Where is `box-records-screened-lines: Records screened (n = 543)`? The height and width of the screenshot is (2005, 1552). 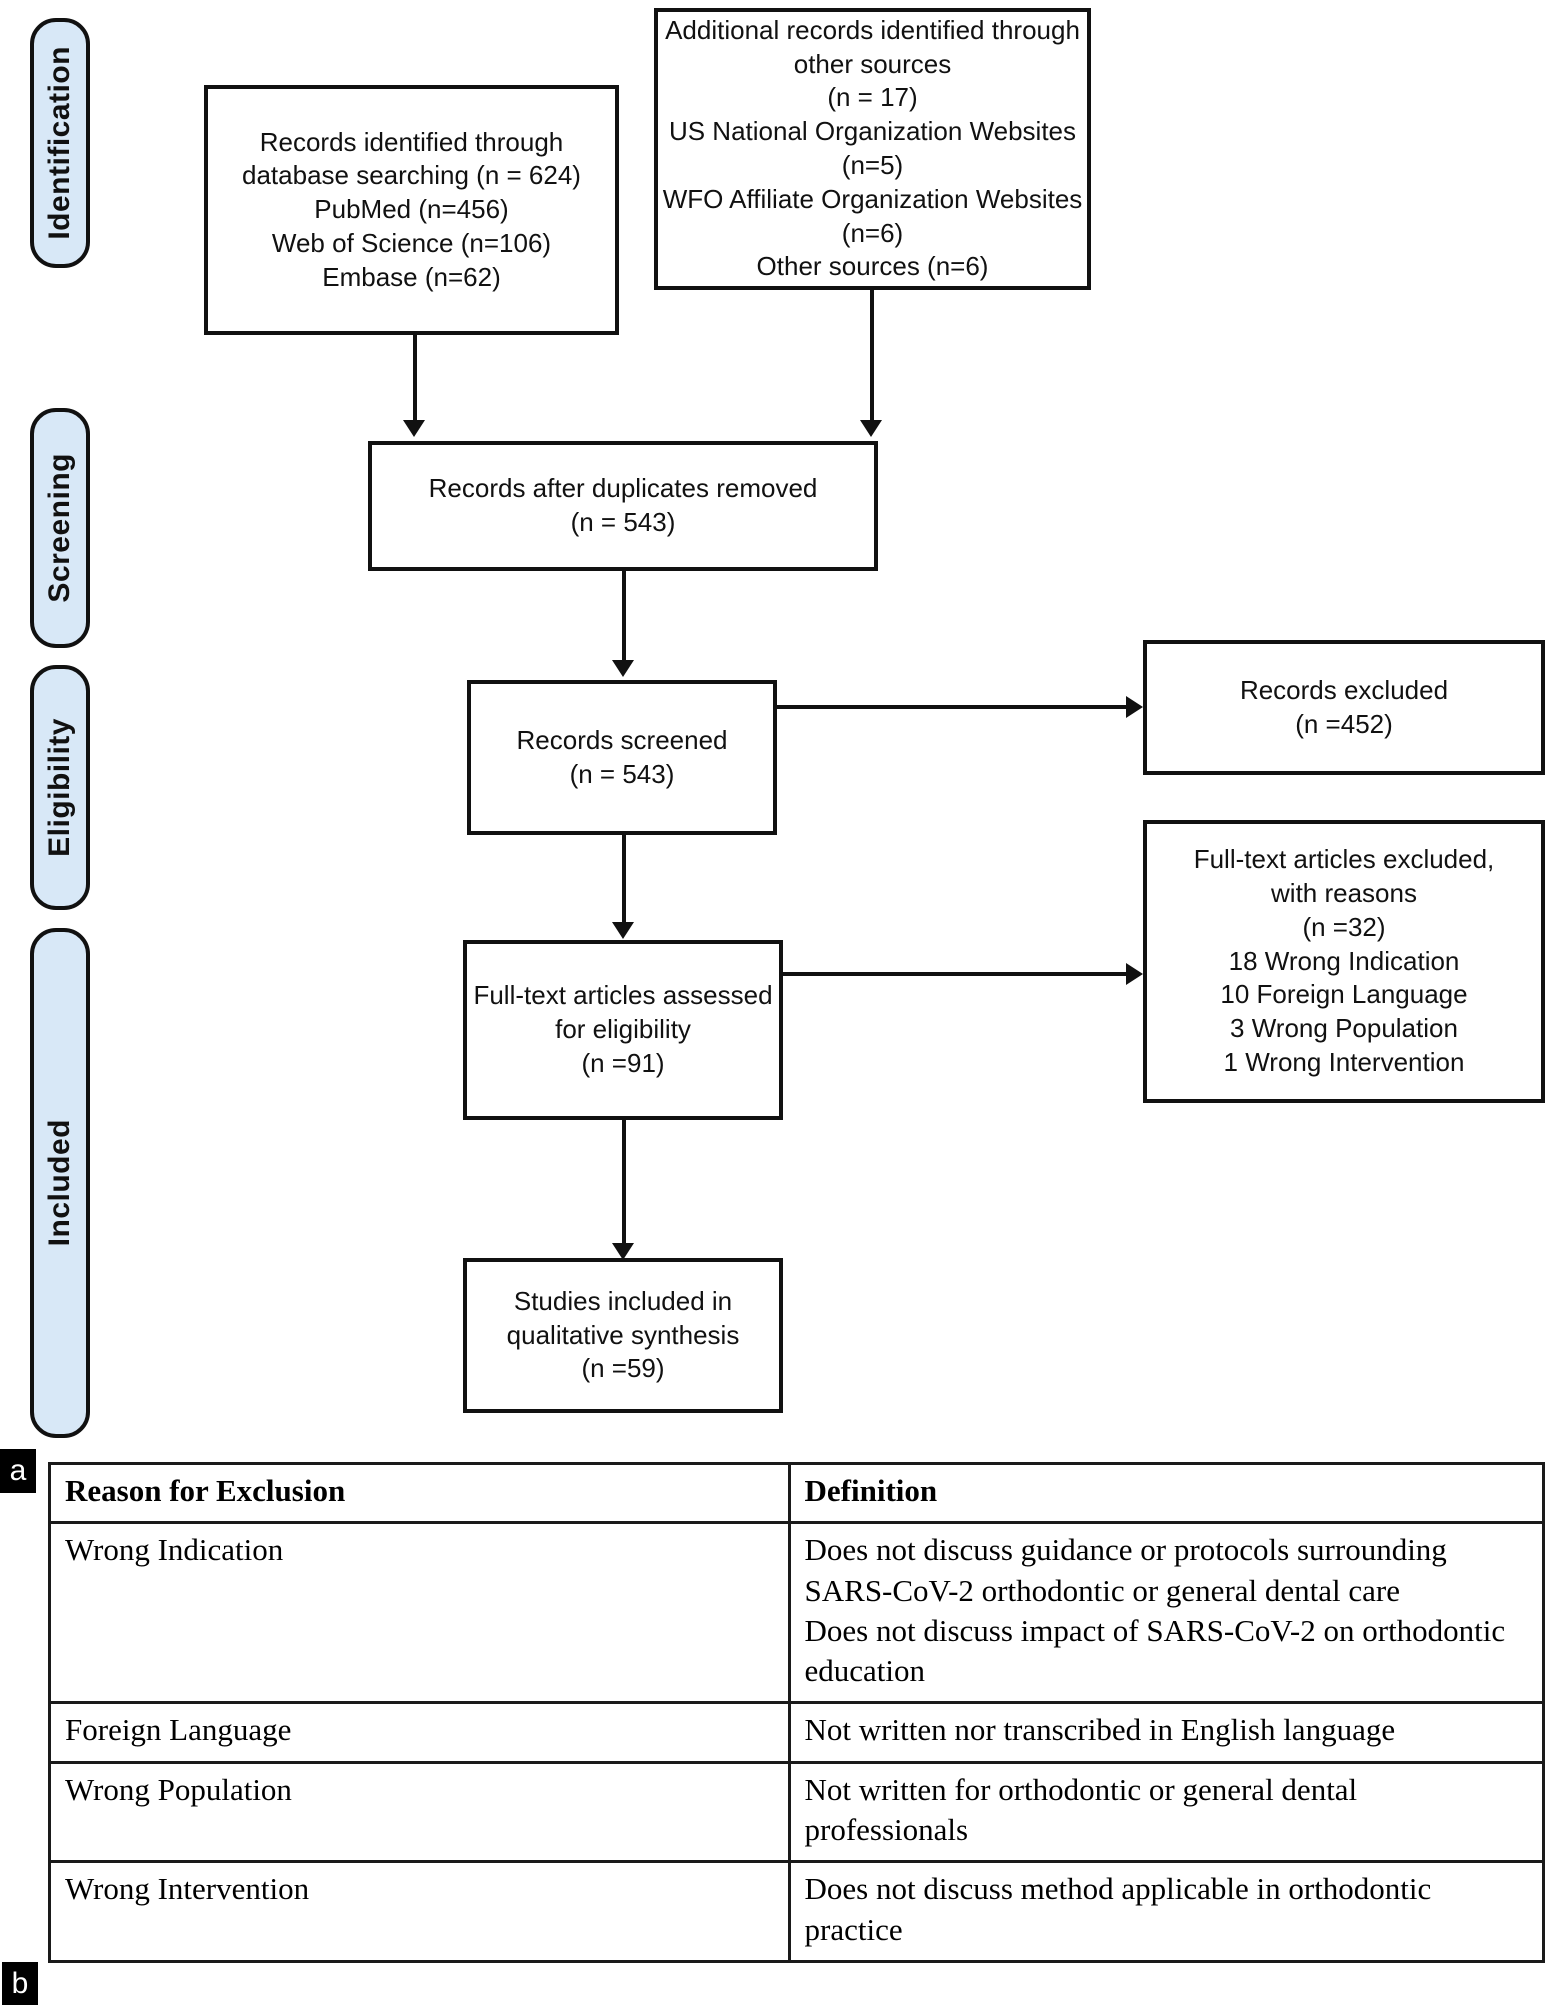
box-records-screened-lines: Records screened (n = 543) is located at coordinates (622, 758).